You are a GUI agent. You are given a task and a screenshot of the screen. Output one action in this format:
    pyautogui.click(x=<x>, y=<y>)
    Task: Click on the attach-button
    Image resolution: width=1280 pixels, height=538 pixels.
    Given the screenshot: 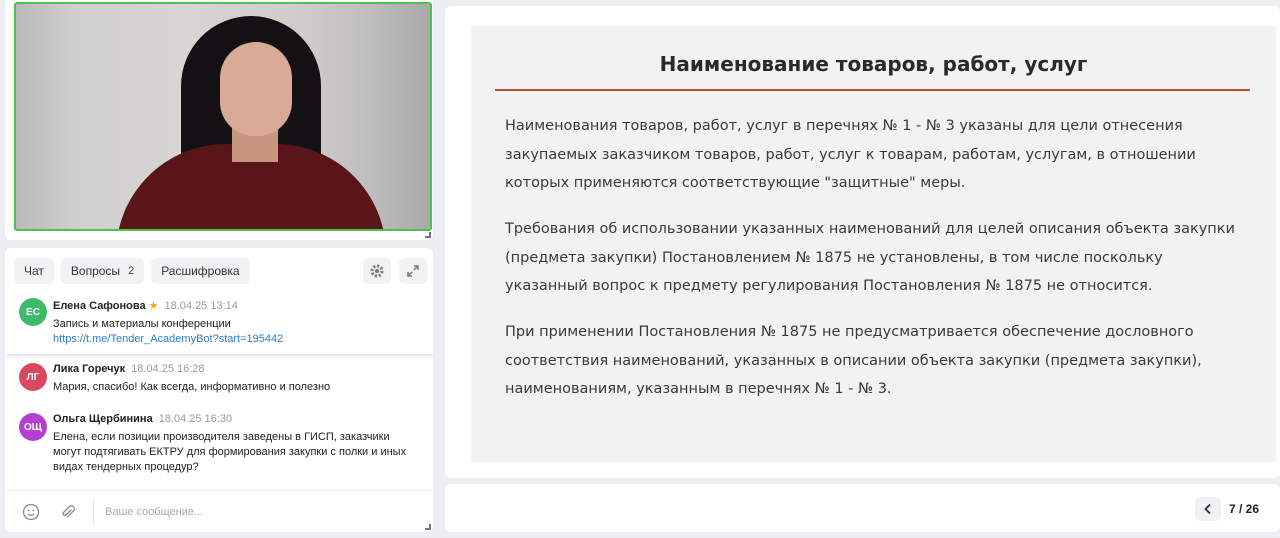 What is the action you would take?
    pyautogui.click(x=68, y=512)
    